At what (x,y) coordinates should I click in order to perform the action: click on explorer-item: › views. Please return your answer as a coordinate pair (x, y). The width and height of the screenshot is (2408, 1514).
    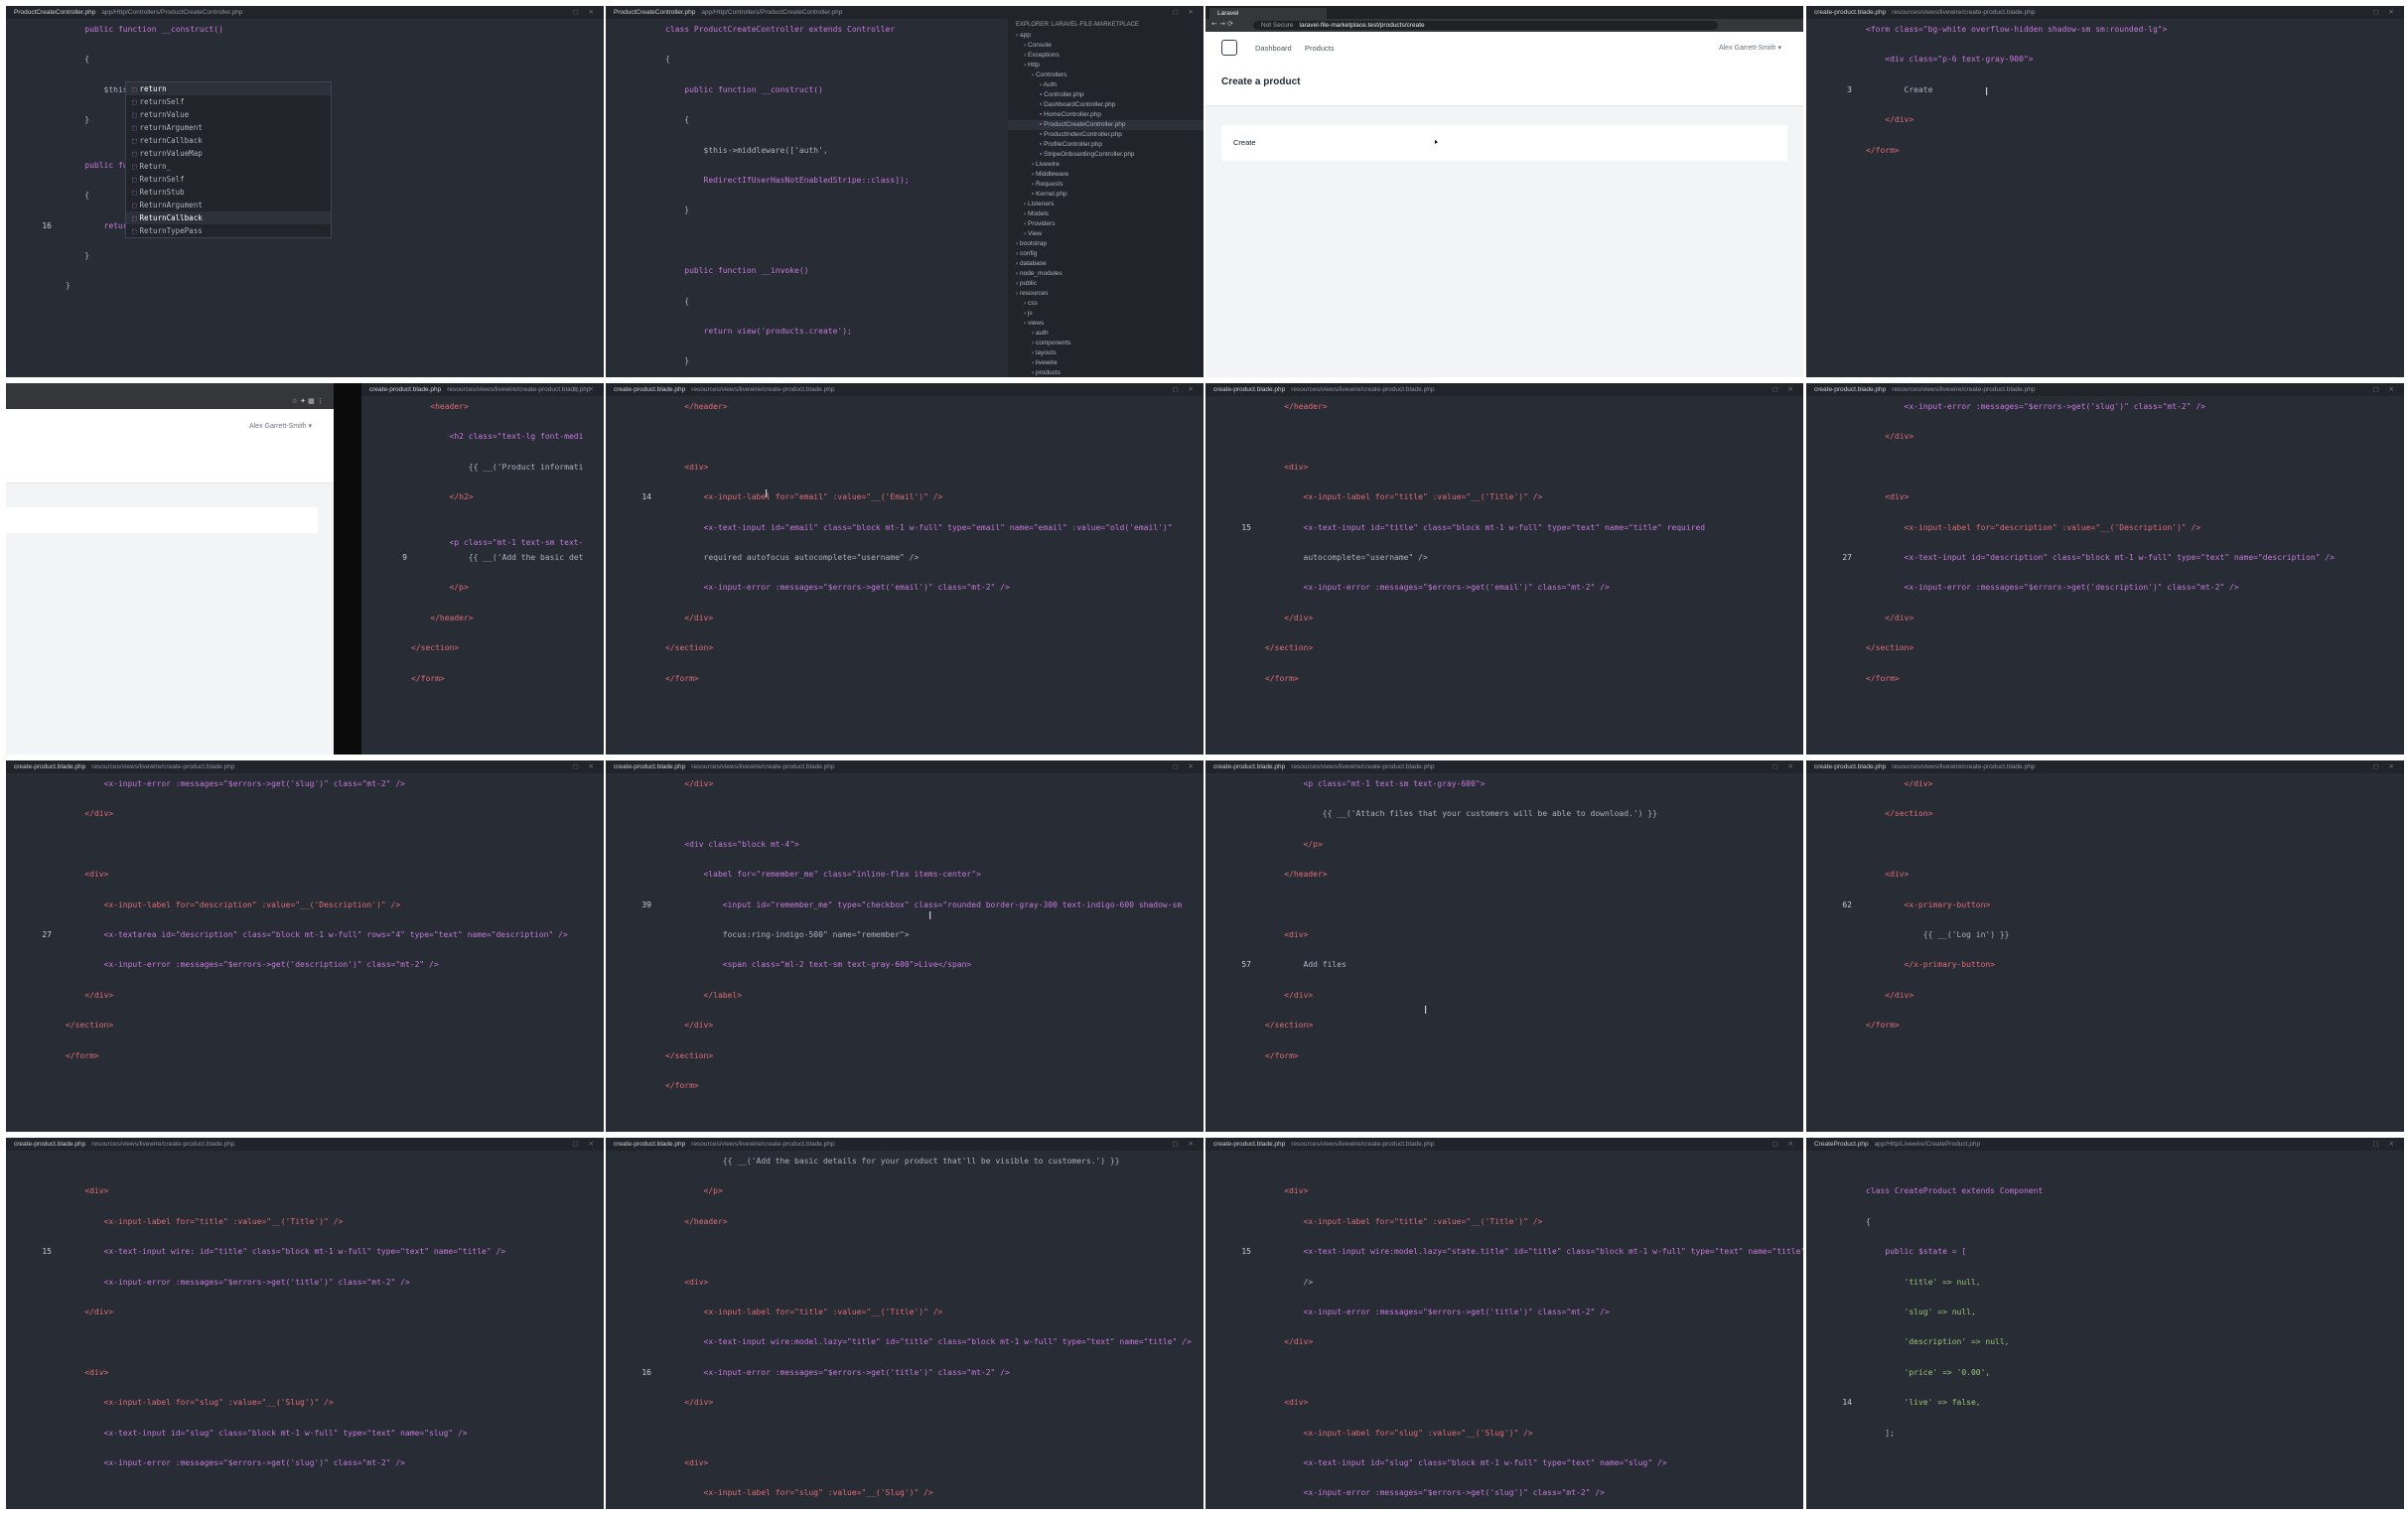
    Looking at the image, I should click on (1106, 324).